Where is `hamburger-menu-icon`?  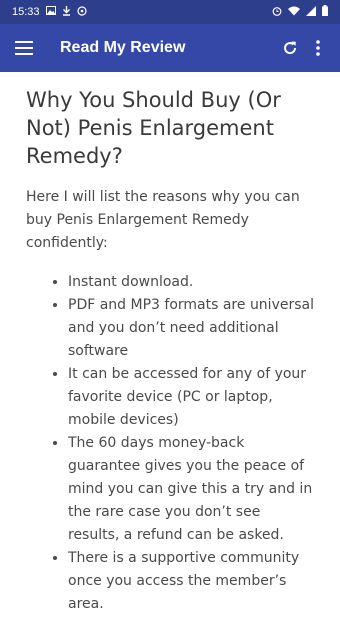
hamburger-menu-icon is located at coordinates (24, 48).